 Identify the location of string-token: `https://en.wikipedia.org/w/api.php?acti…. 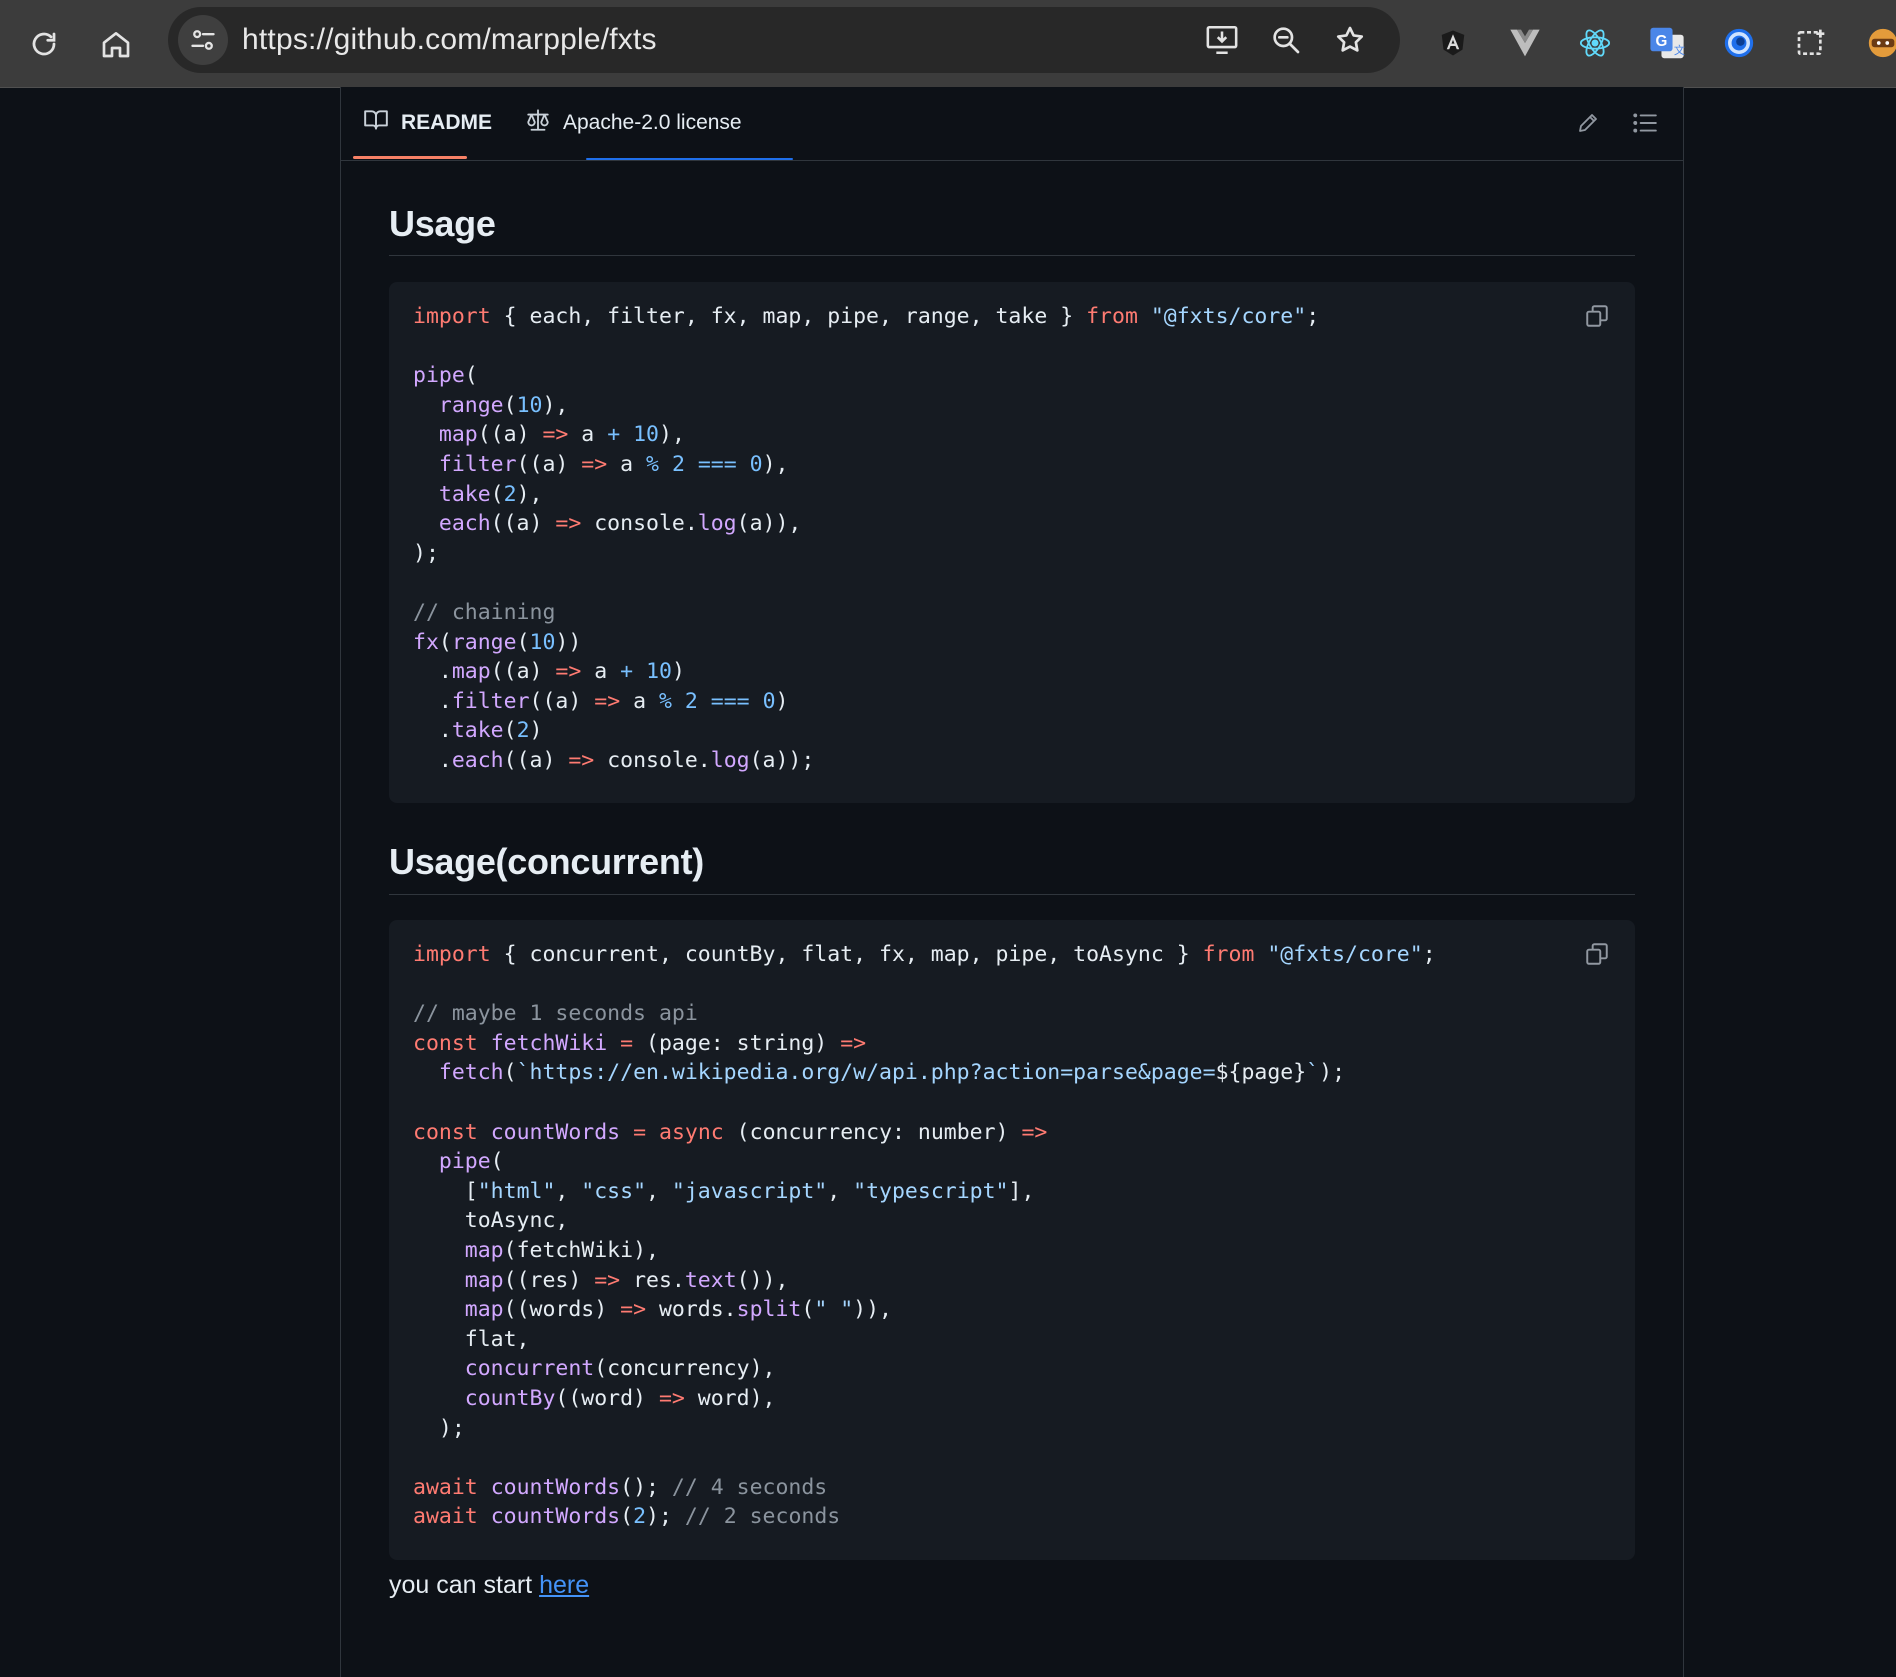
(866, 1073).